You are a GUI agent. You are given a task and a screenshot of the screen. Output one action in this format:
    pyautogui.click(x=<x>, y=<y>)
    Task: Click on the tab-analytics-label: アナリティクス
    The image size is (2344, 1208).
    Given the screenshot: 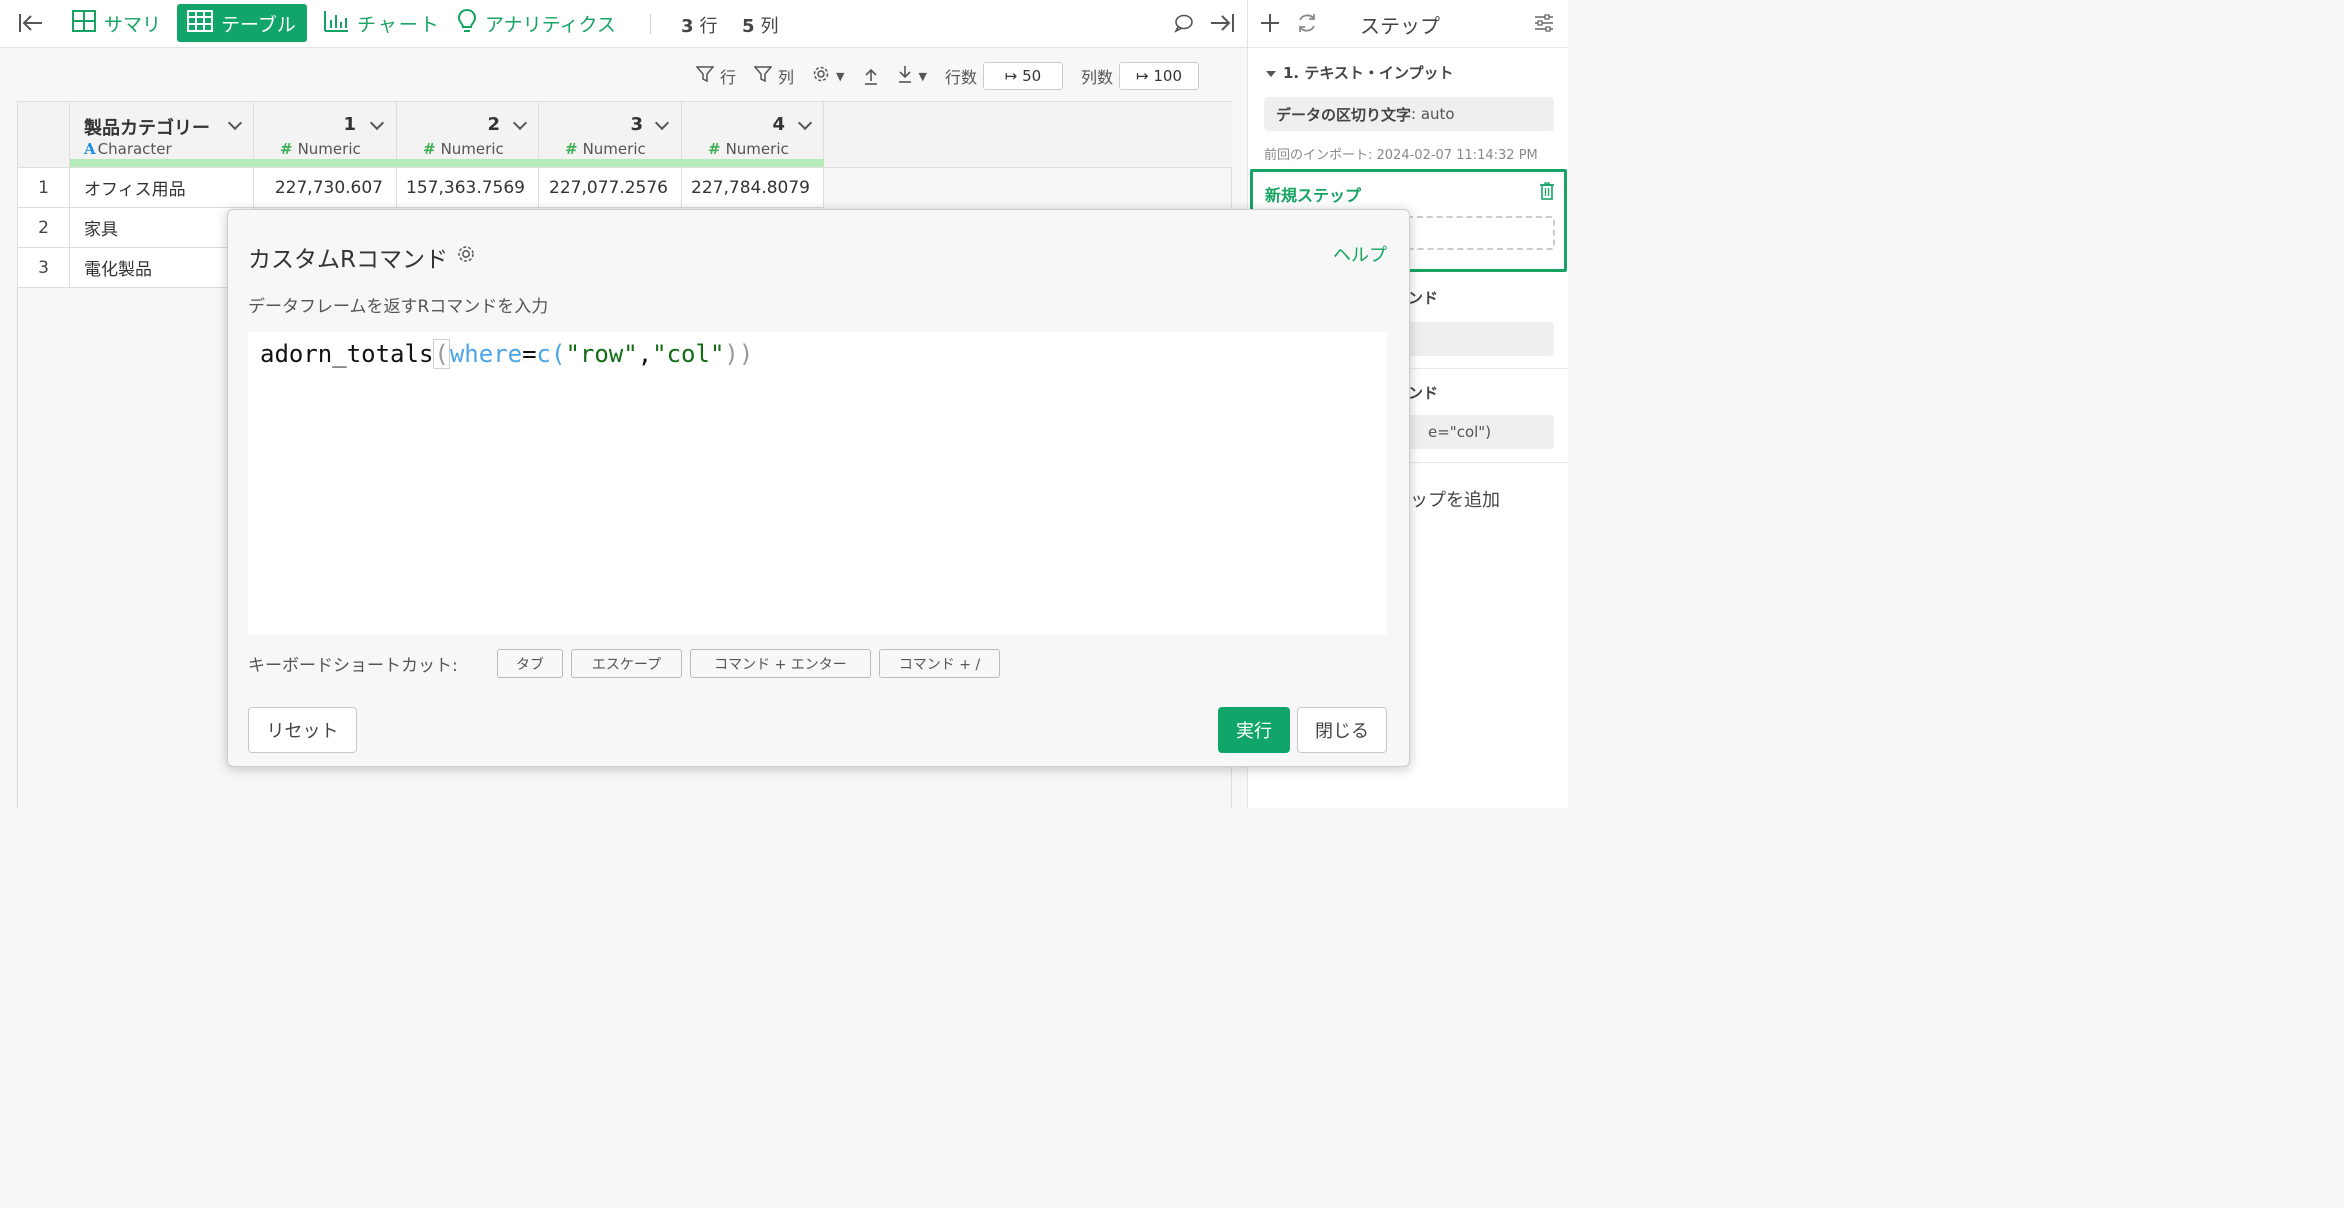 What is the action you would take?
    pyautogui.click(x=550, y=24)
    